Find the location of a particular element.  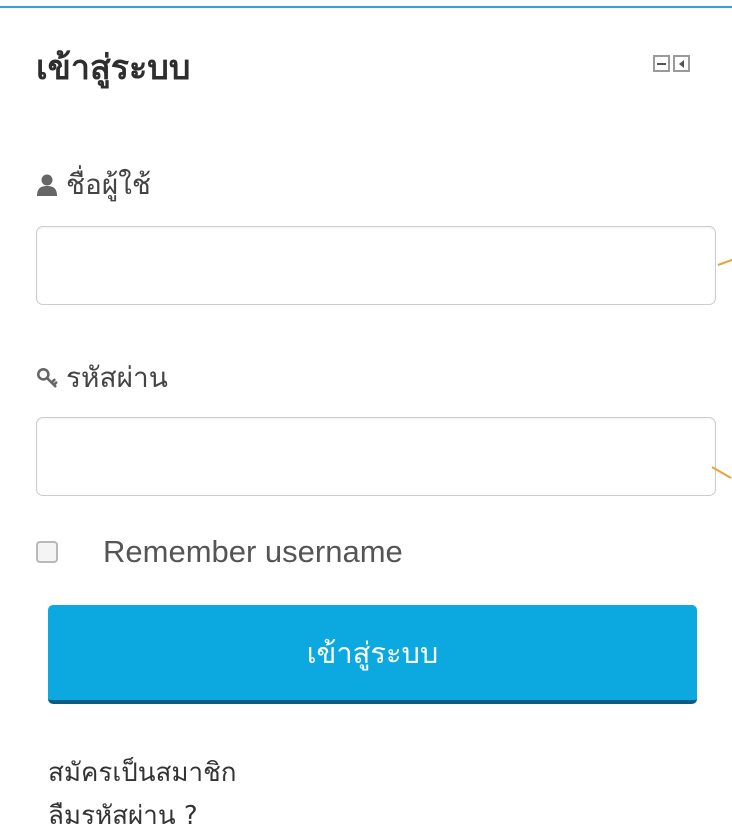

remember-username-row: Remember username is located at coordinates (219, 552).